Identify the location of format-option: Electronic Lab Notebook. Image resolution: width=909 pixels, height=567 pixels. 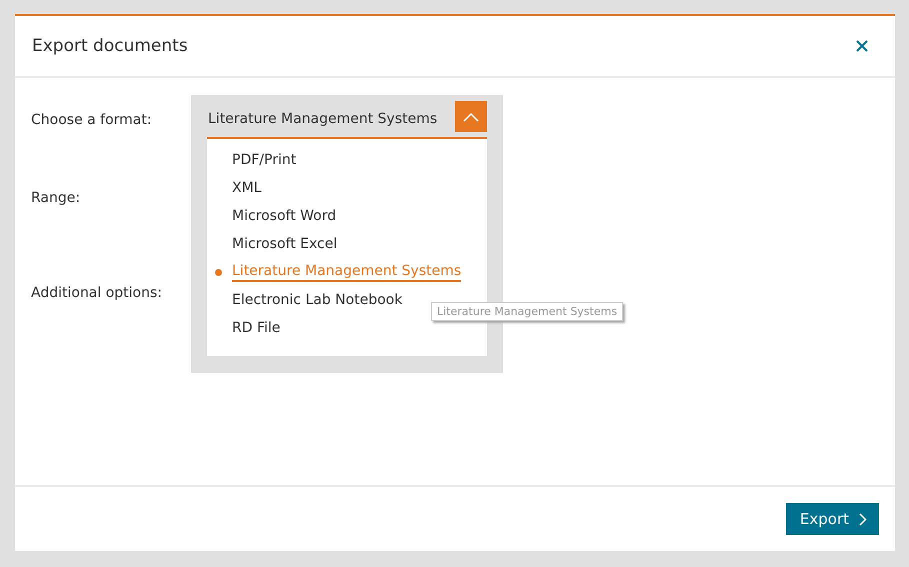
(317, 300).